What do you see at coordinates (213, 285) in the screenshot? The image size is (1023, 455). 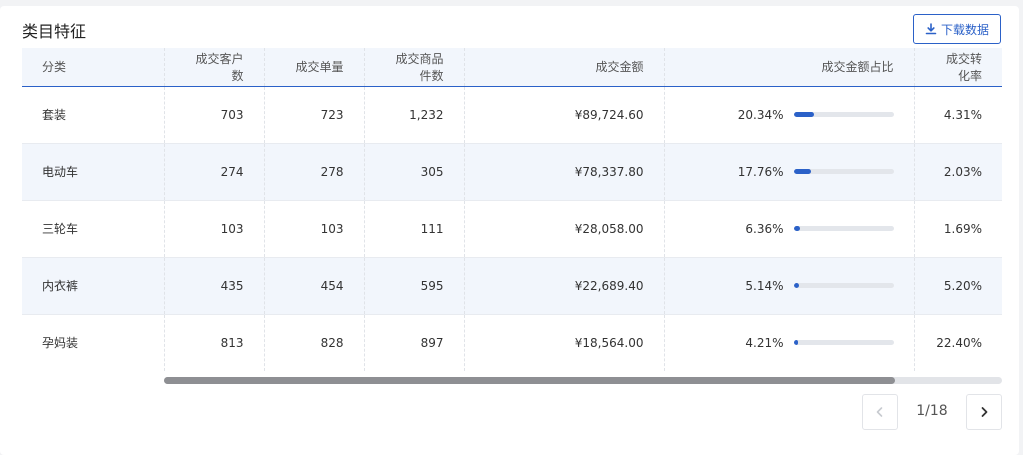 I see `cell-customers: 435` at bounding box center [213, 285].